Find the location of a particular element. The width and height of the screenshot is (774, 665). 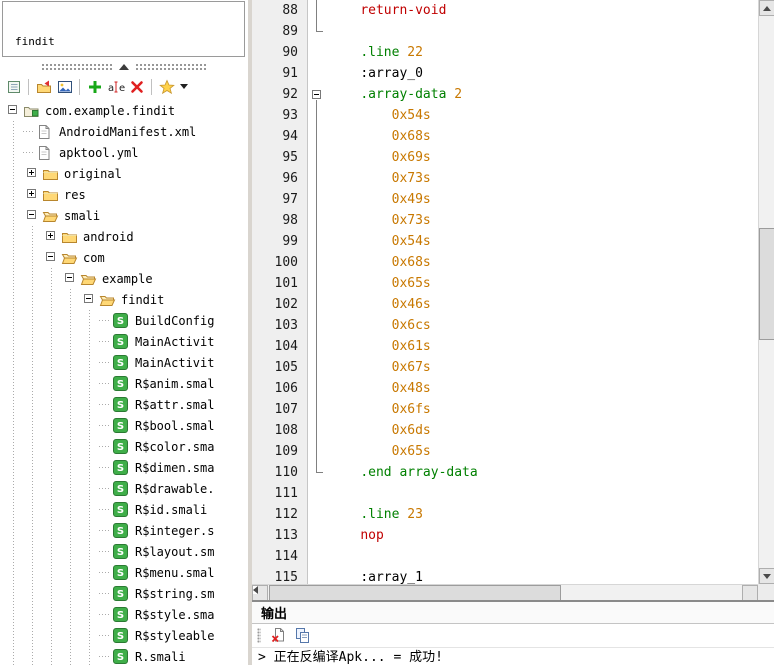

code-line: 107 0x6fs is located at coordinates (505, 409).